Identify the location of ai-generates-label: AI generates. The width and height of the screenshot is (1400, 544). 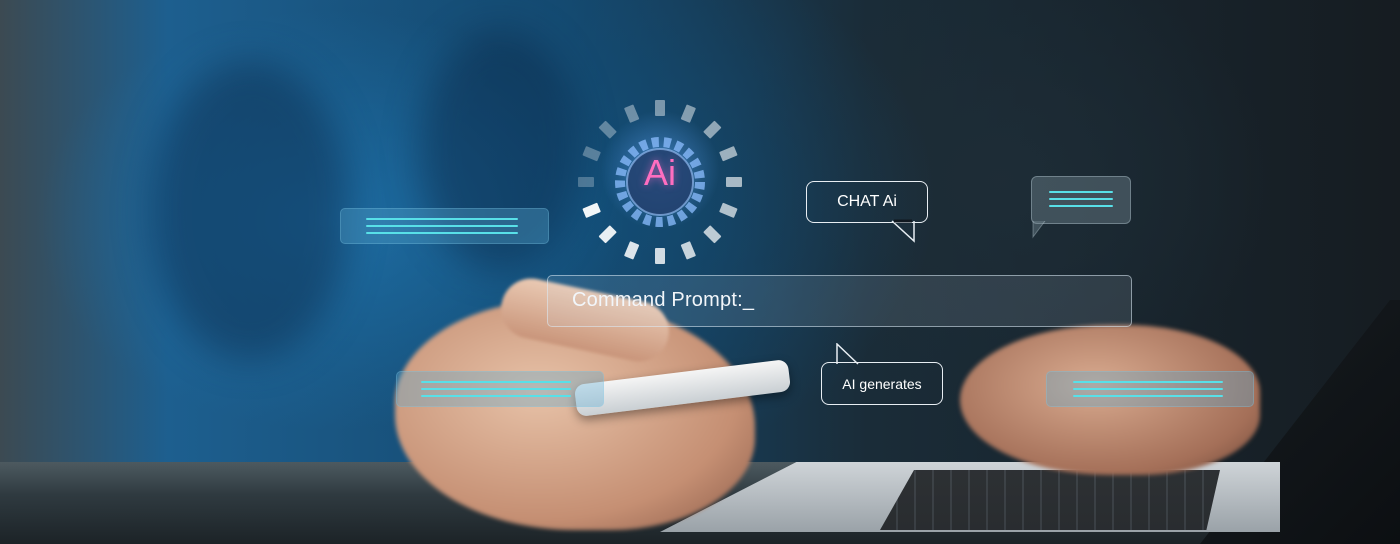
(882, 383).